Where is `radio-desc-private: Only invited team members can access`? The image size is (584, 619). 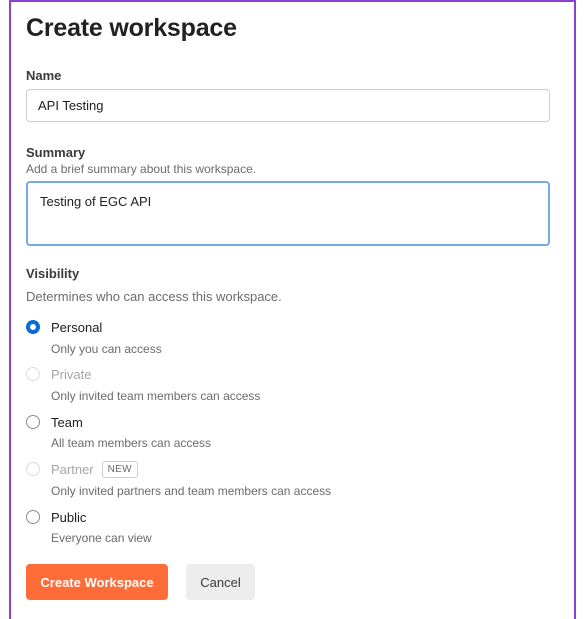
radio-desc-private: Only invited team members can access is located at coordinates (156, 396).